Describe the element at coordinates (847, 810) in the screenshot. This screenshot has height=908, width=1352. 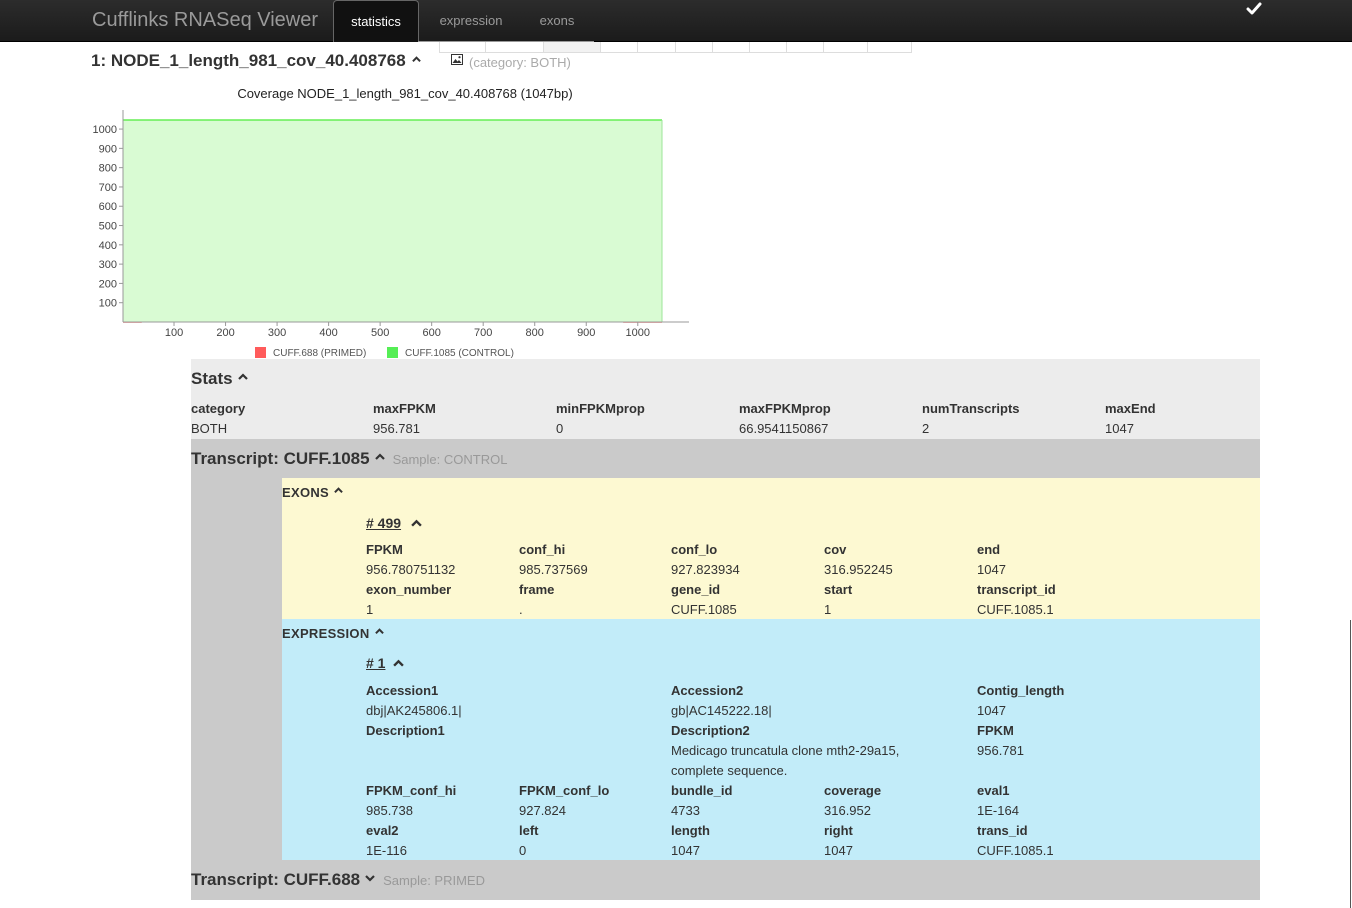
I see `expr-value-coverage: 316.952` at that location.